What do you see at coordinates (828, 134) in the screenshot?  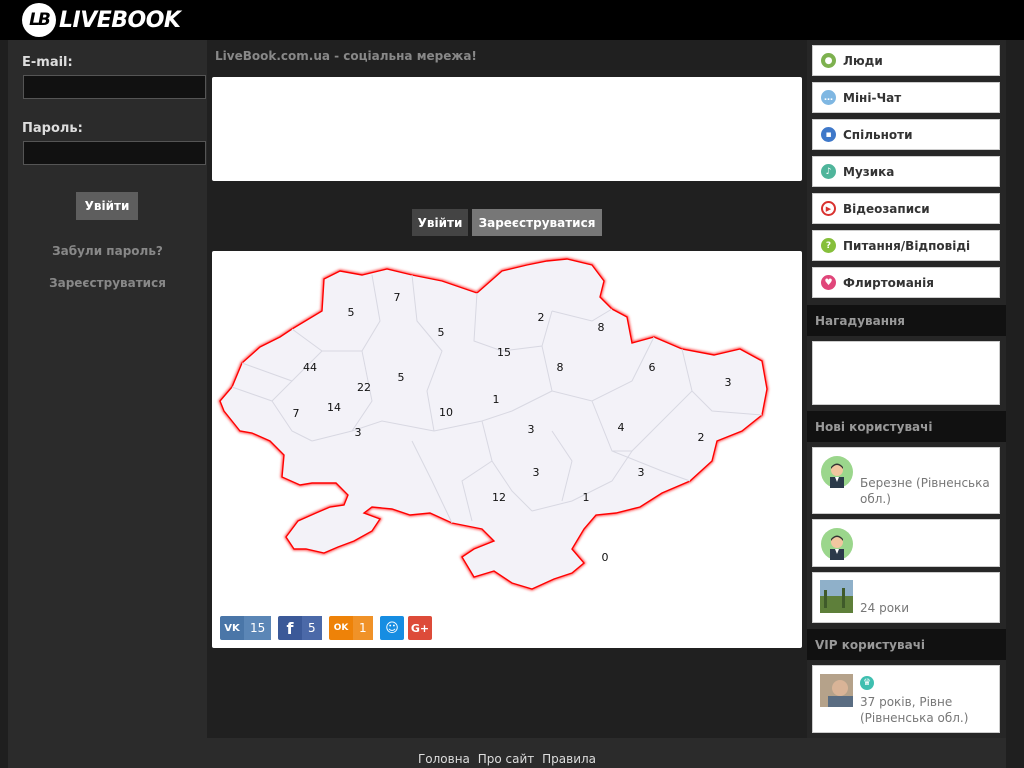 I see `communities-icon: ▪` at bounding box center [828, 134].